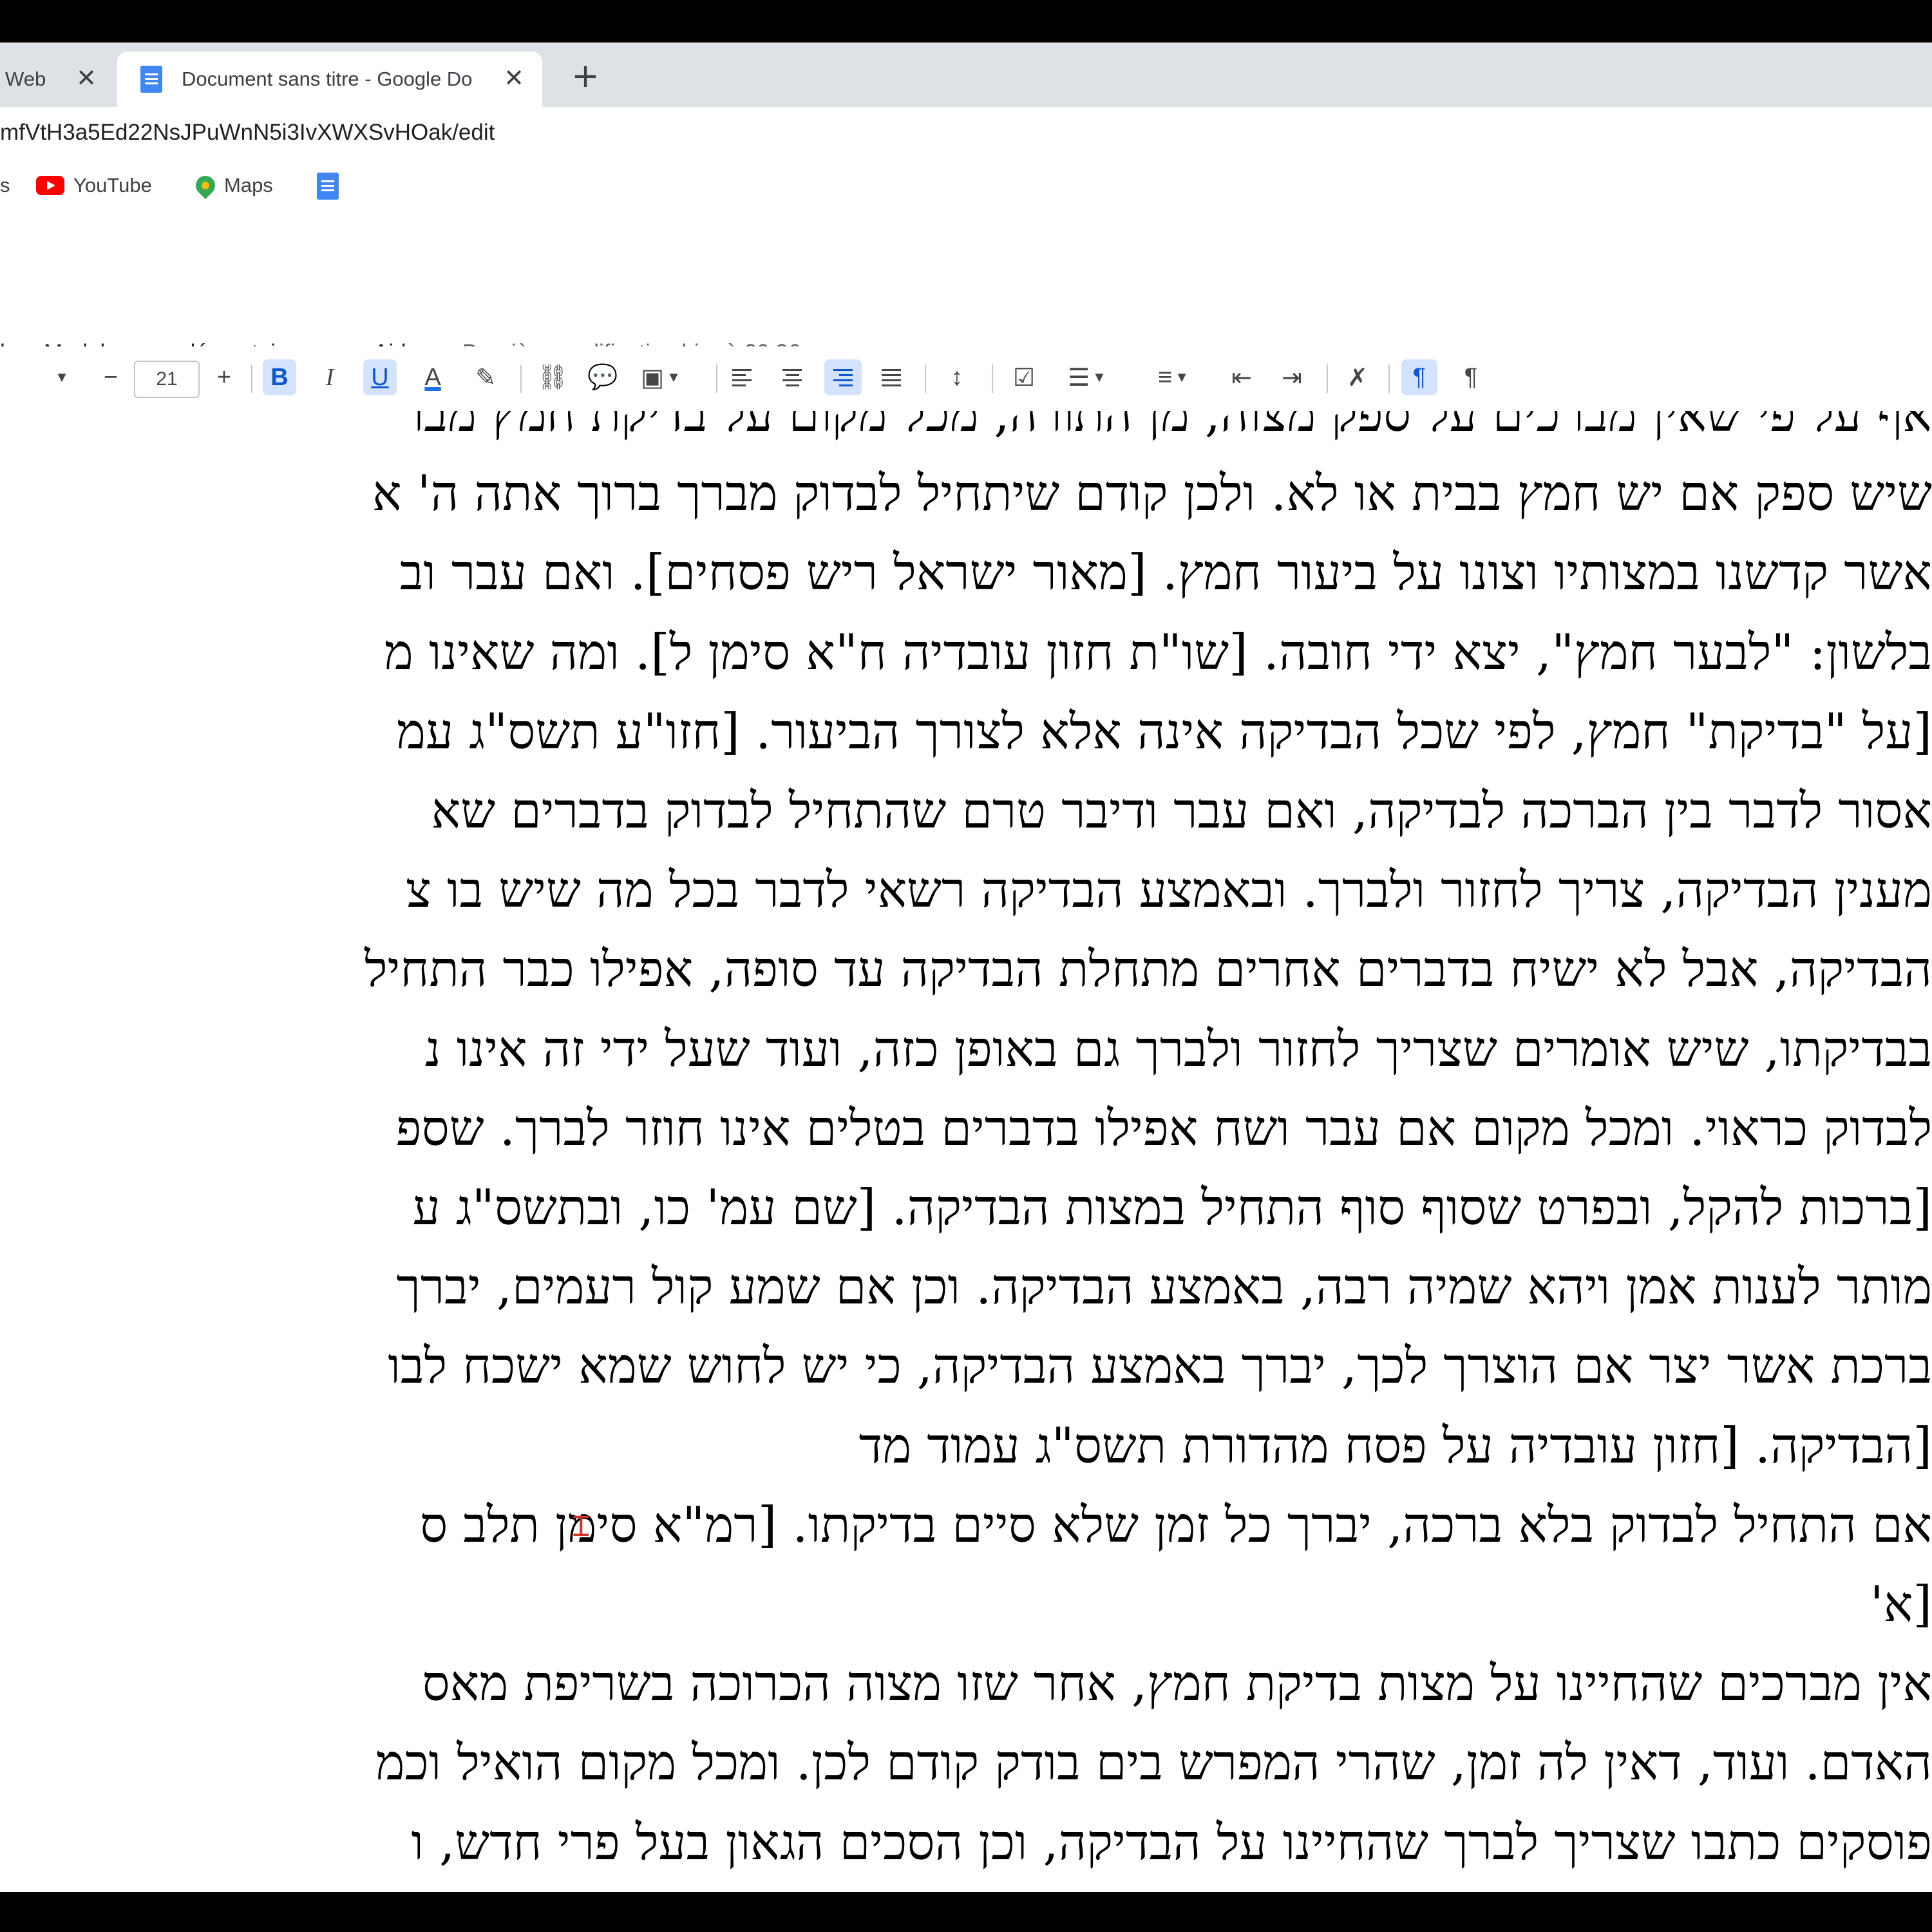 Image resolution: width=1932 pixels, height=1932 pixels. I want to click on tab-label: Web, so click(26, 79).